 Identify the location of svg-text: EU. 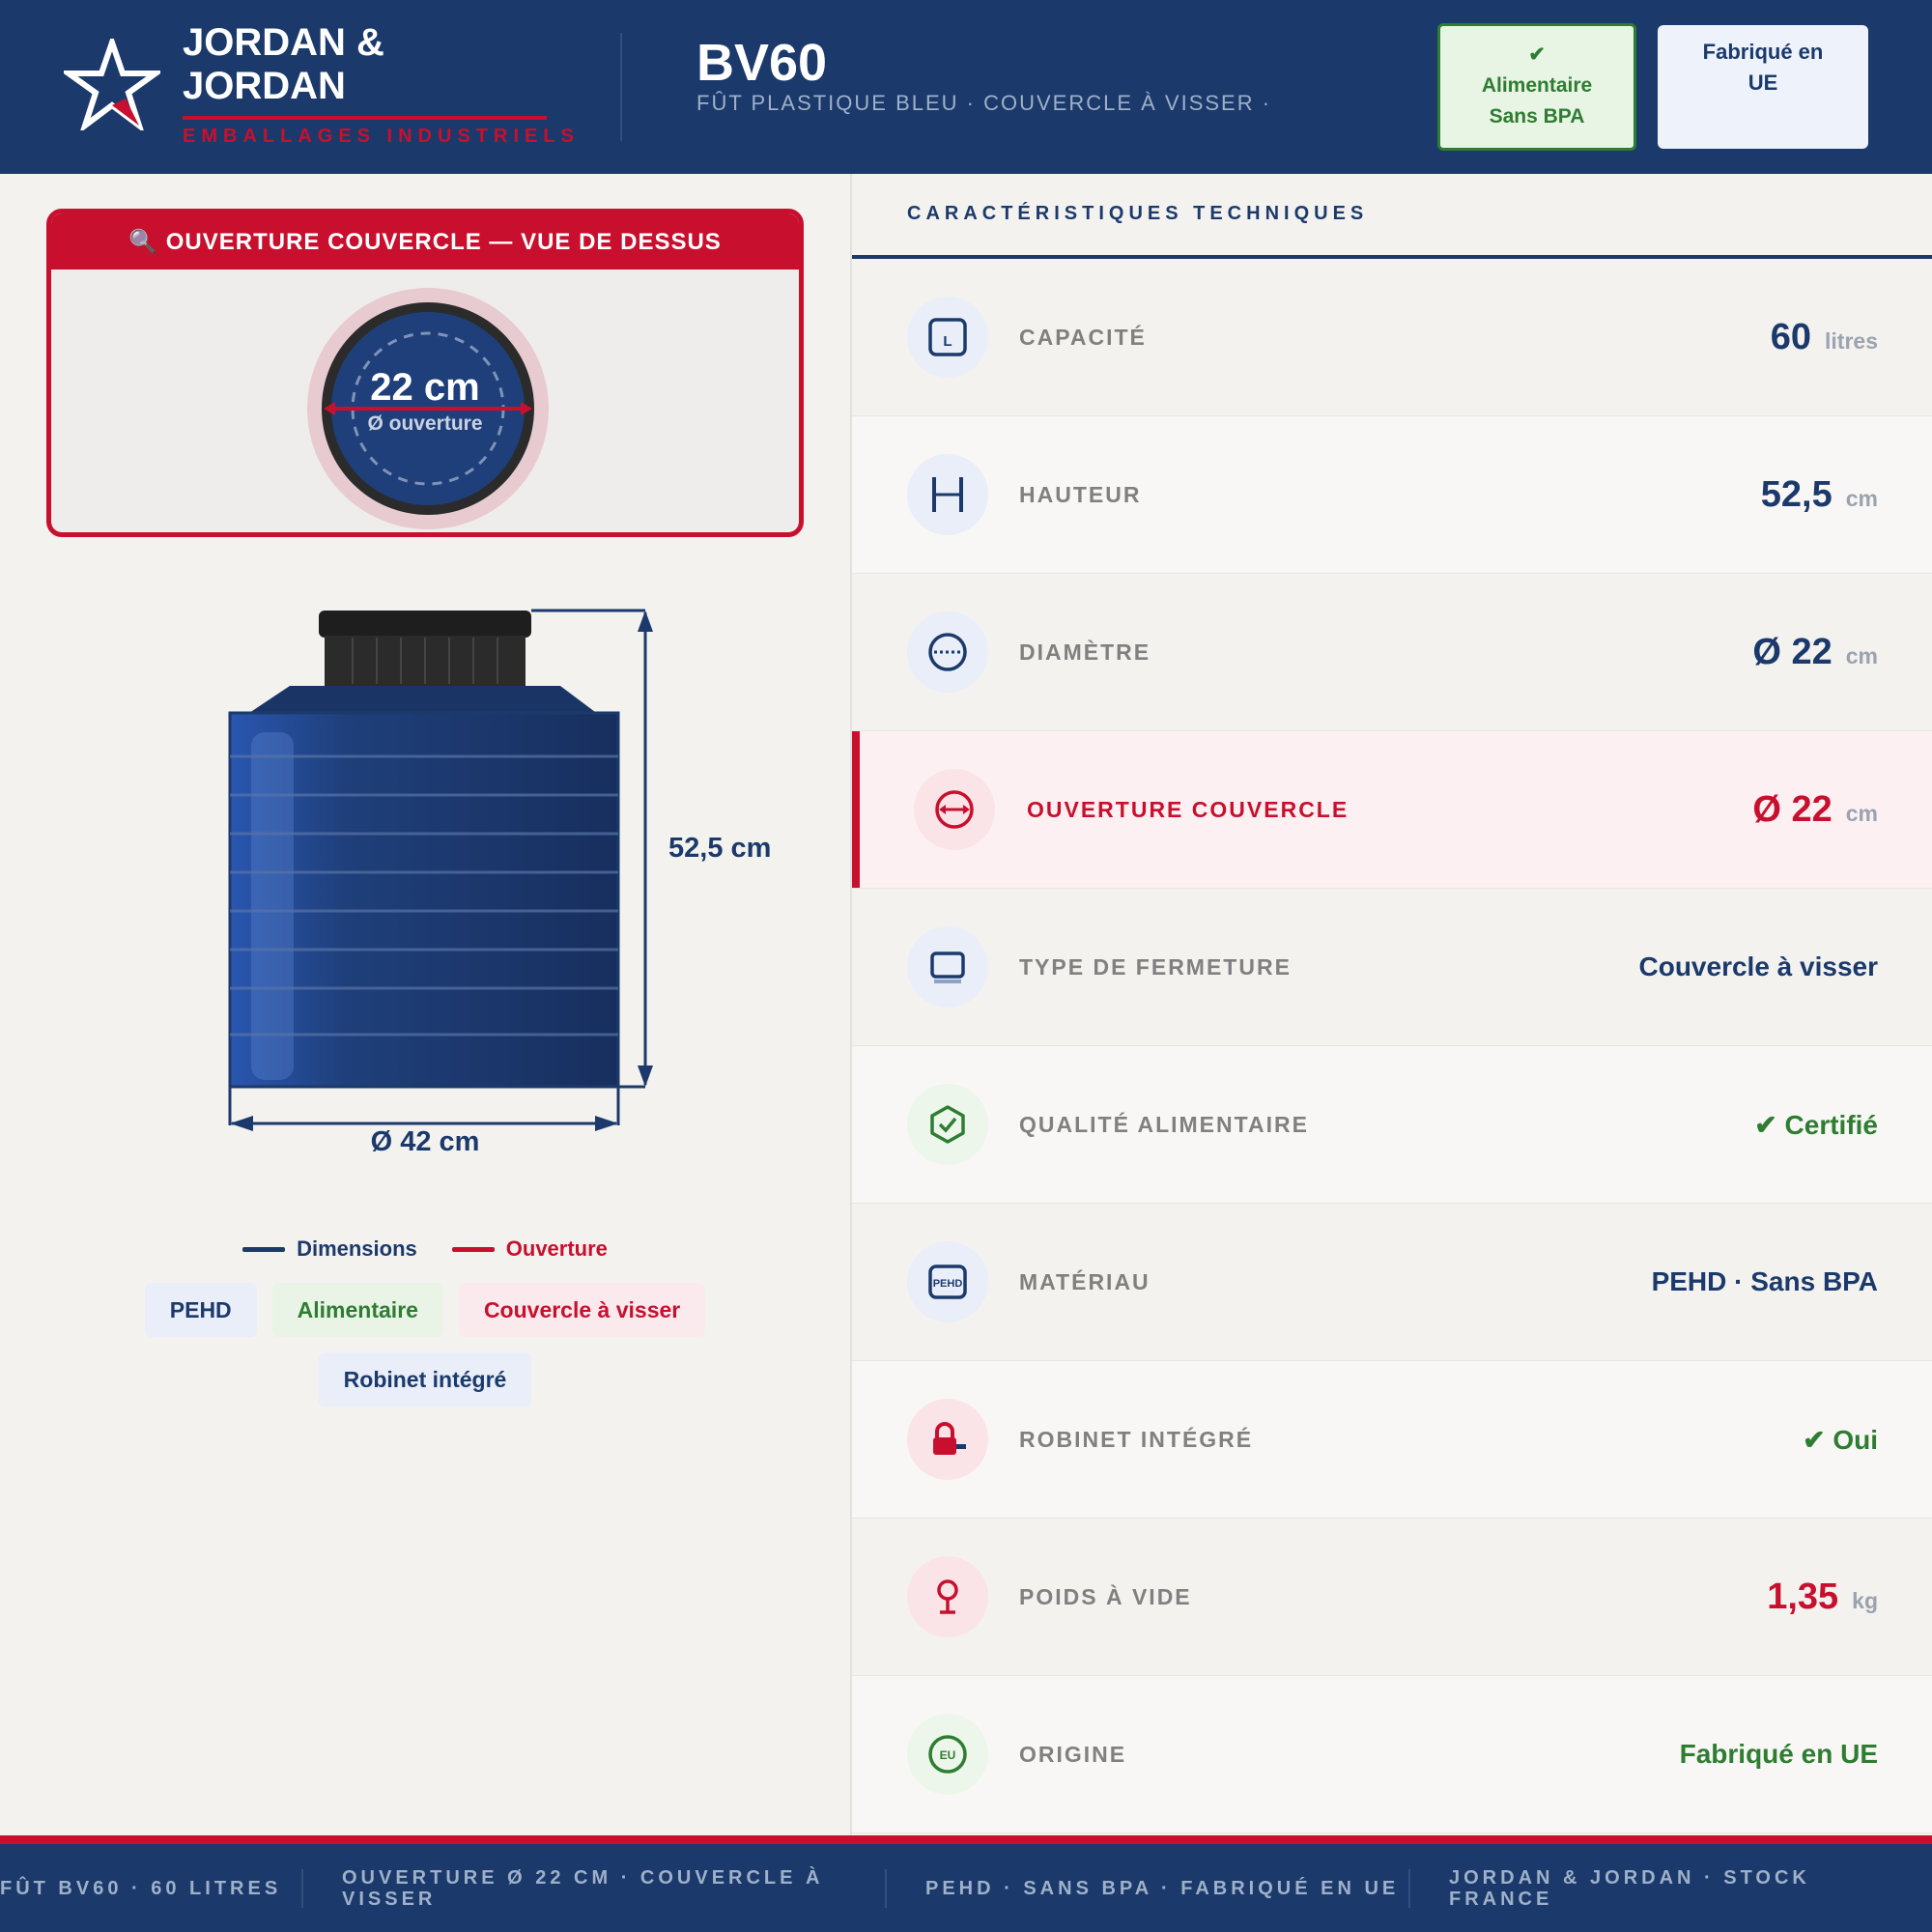
(948, 1755).